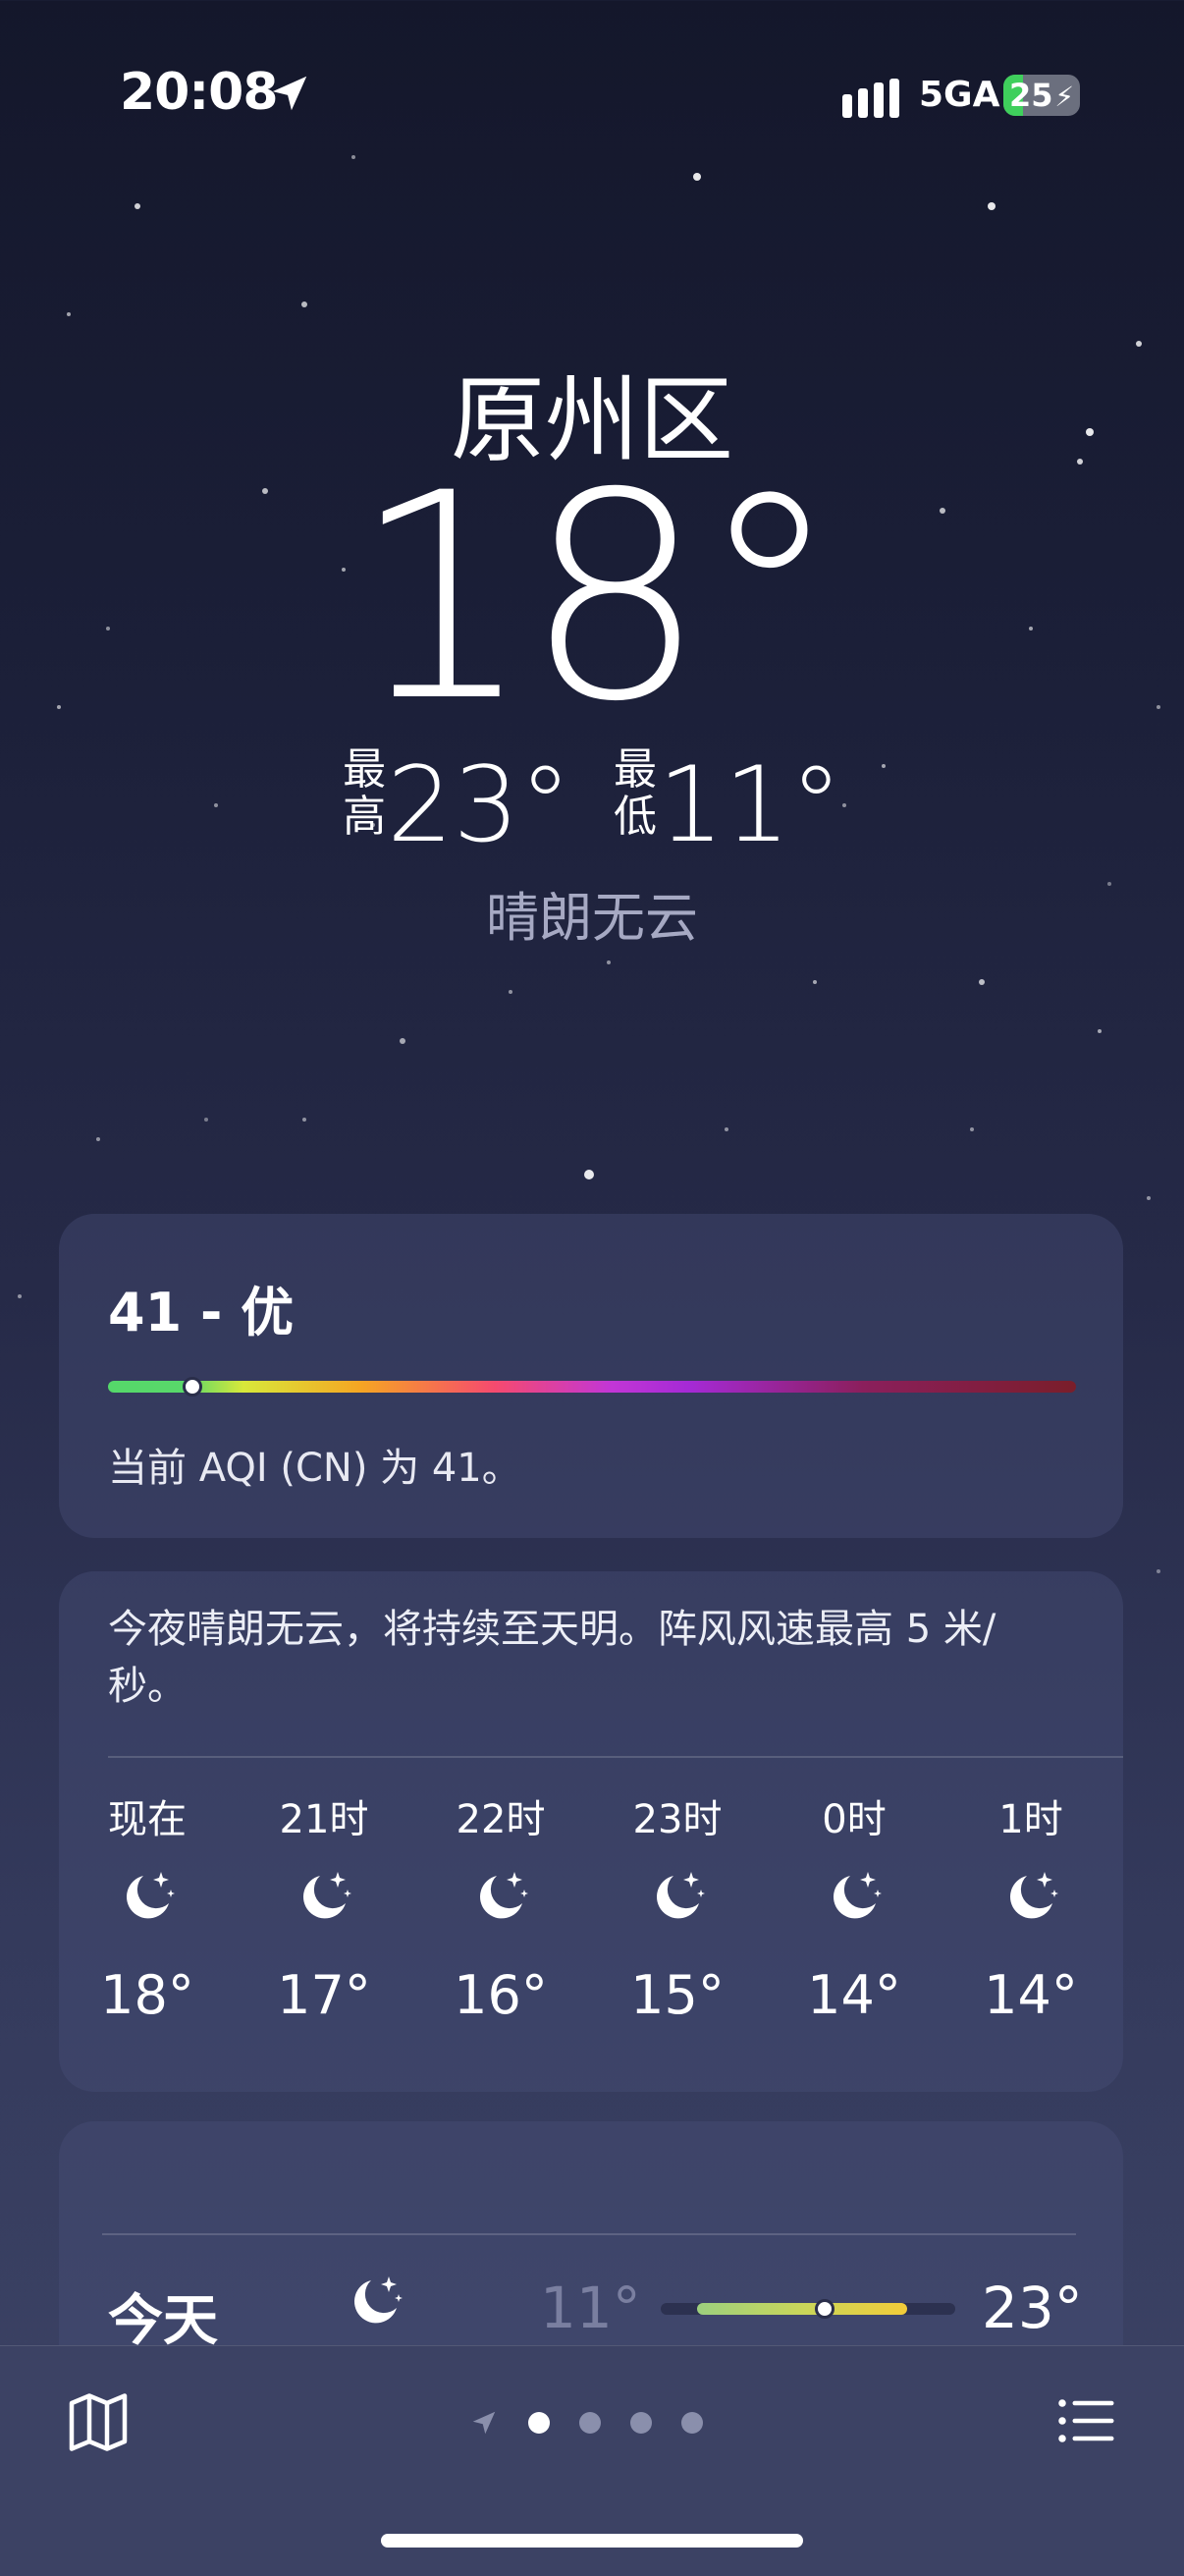  I want to click on hour-item: 1时 14°, so click(1030, 1906).